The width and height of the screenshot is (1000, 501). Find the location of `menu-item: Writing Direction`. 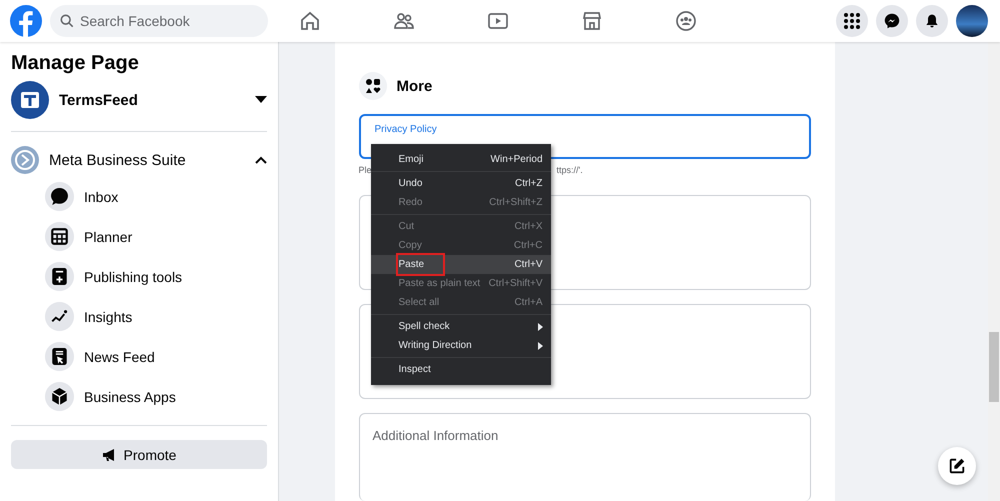

menu-item: Writing Direction is located at coordinates (460, 345).